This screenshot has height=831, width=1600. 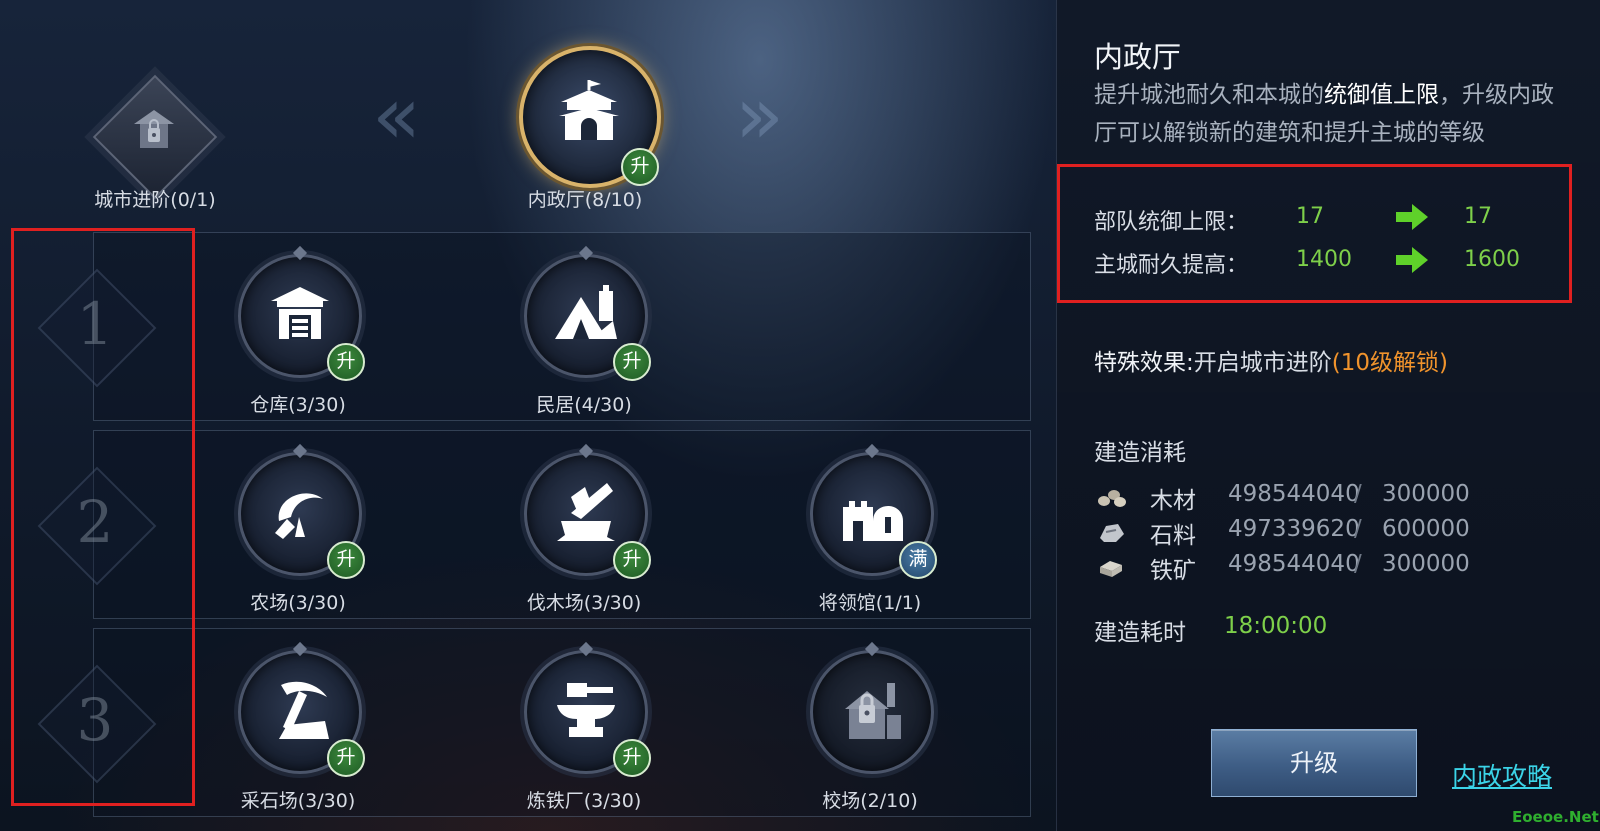 What do you see at coordinates (586, 710) in the screenshot?
I see `hammer-anvil-icon` at bounding box center [586, 710].